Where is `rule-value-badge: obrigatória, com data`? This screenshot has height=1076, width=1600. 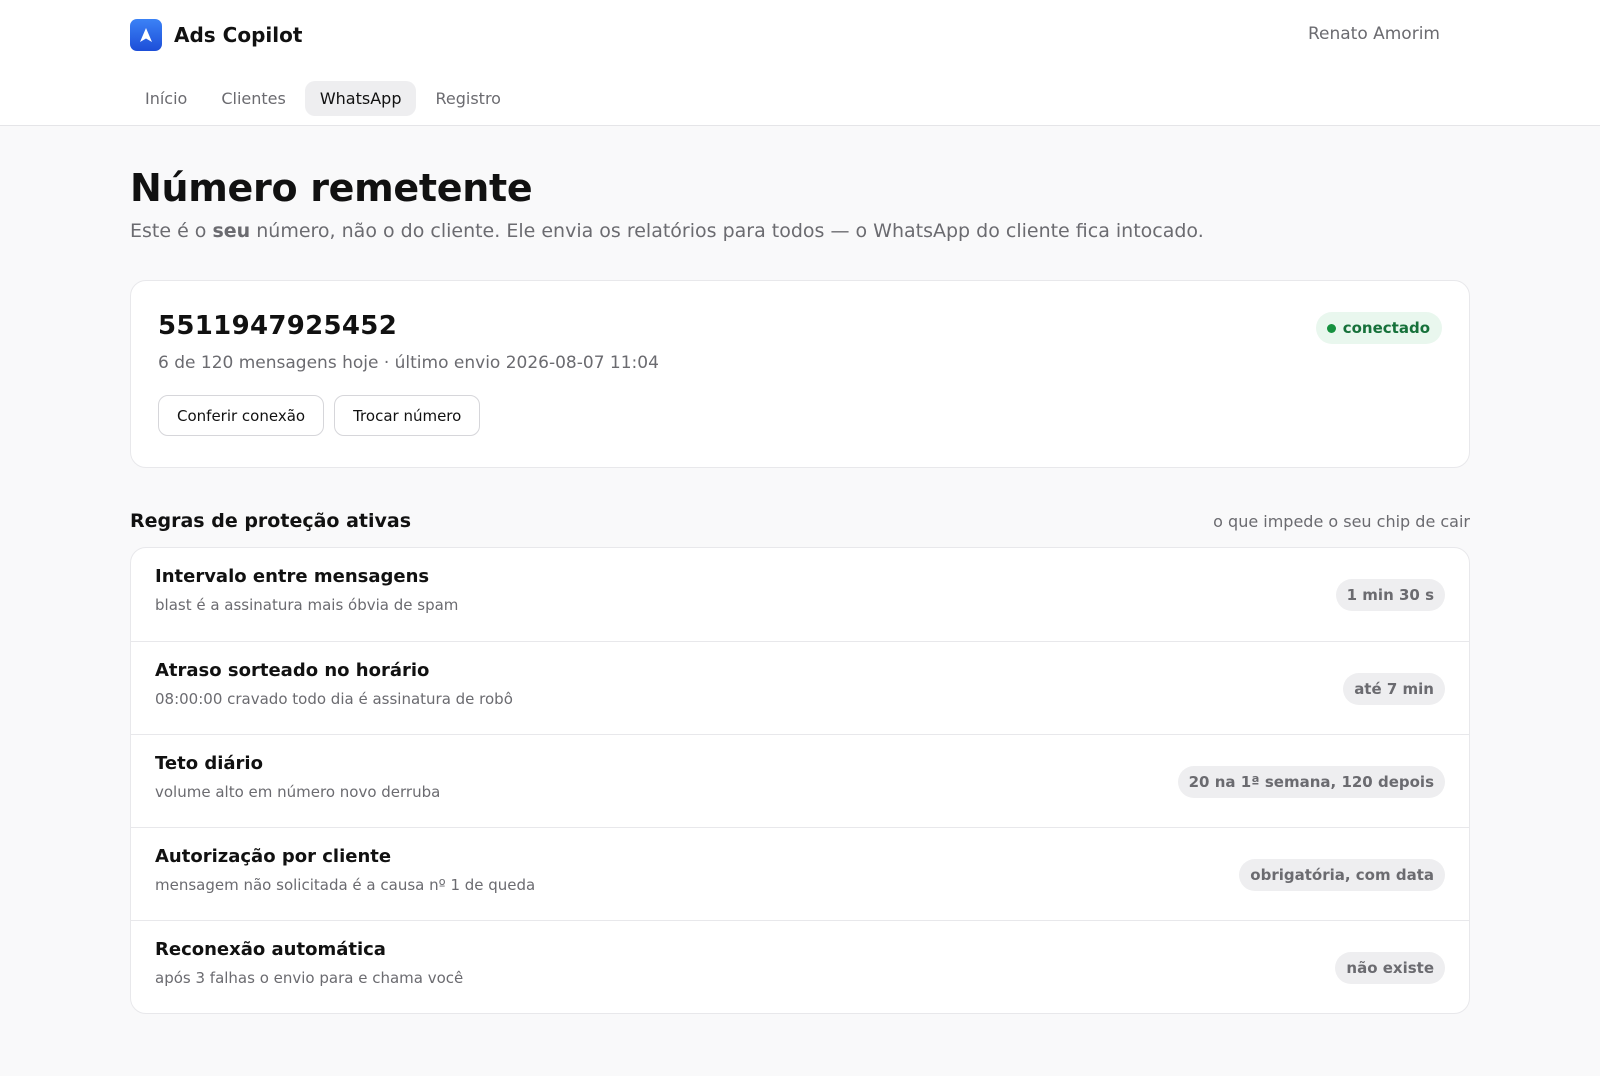
rule-value-badge: obrigatória, com data is located at coordinates (1342, 875).